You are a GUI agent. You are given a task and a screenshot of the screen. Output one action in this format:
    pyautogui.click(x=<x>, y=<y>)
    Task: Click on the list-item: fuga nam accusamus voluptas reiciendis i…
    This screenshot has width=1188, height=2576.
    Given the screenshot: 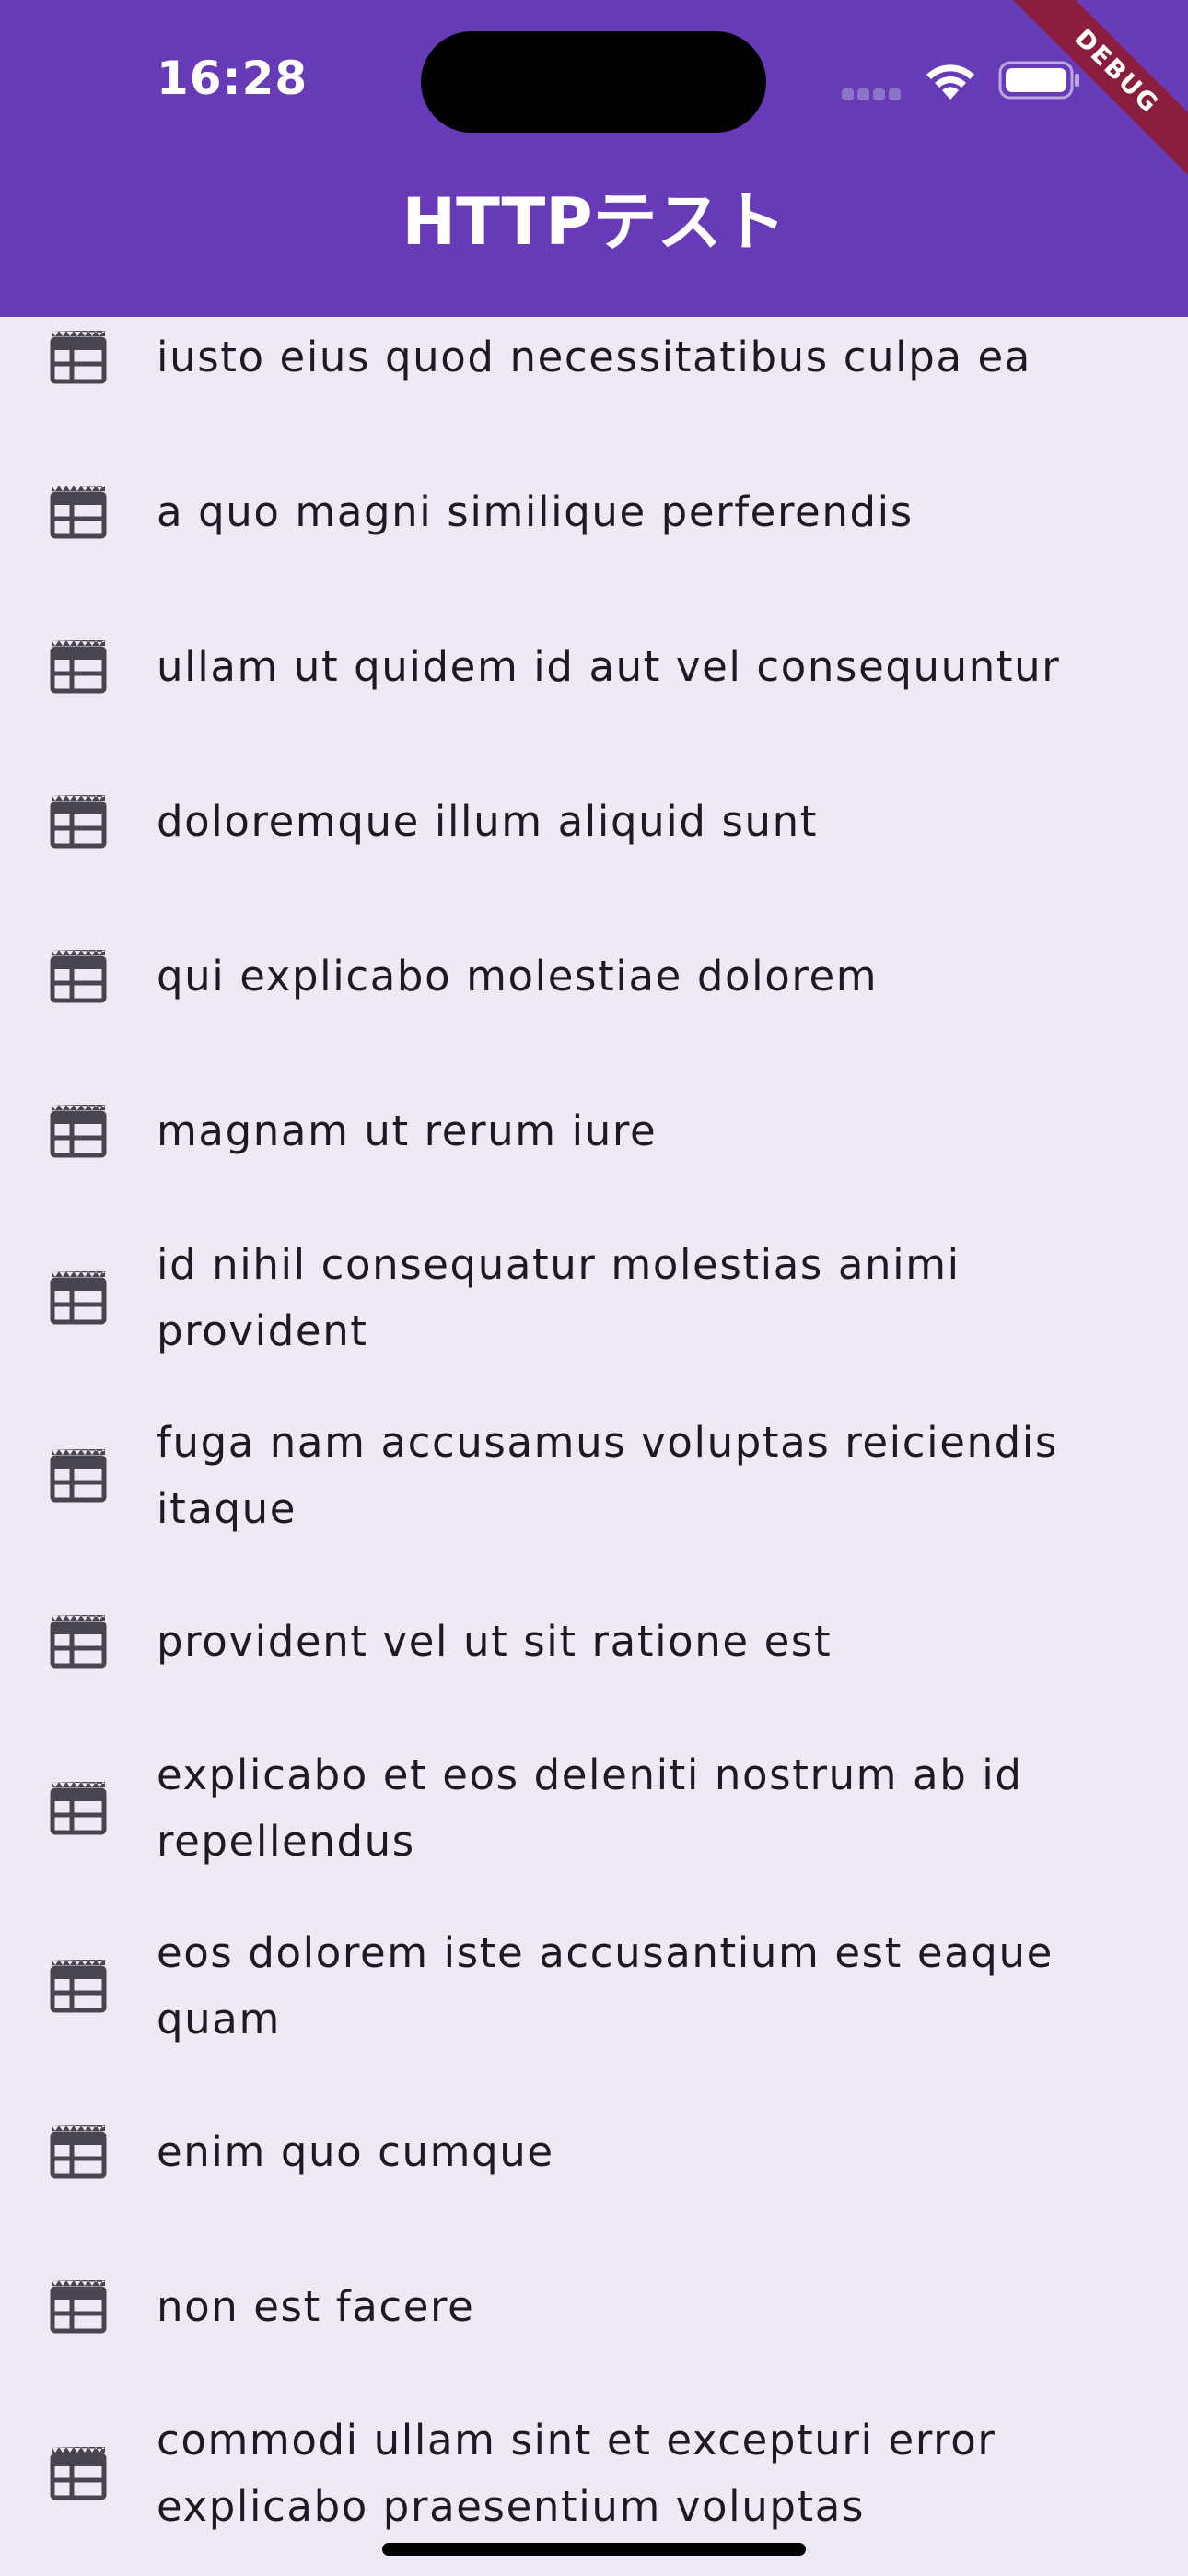 What is the action you would take?
    pyautogui.click(x=594, y=1475)
    